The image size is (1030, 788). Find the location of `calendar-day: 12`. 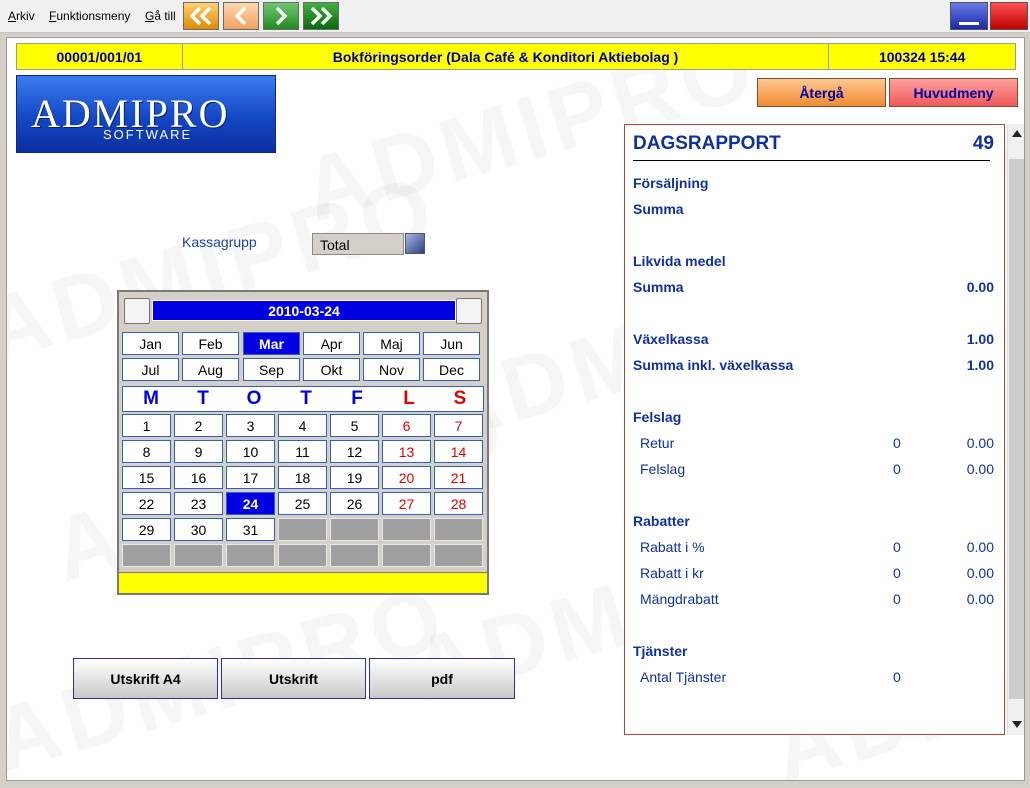

calendar-day: 12 is located at coordinates (354, 451).